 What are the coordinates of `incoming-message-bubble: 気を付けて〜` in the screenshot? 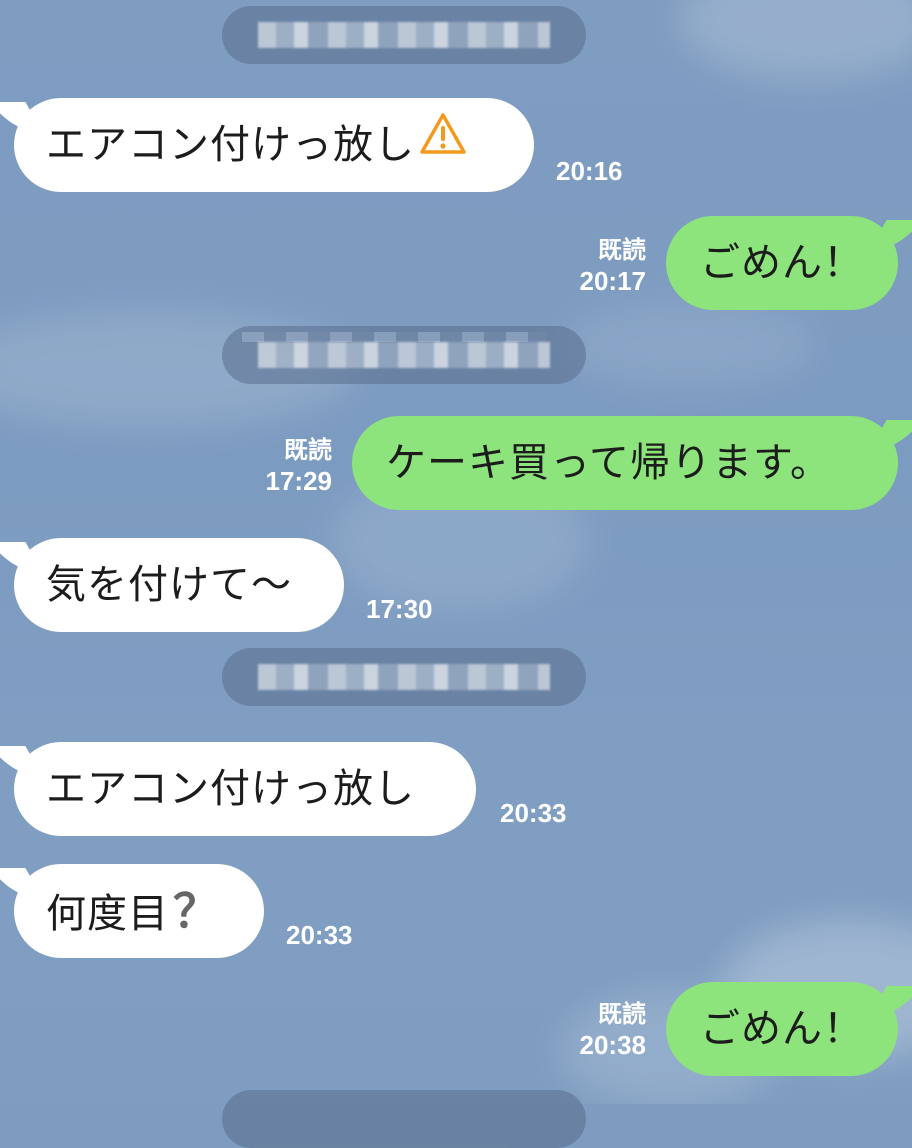 It's located at (179, 585).